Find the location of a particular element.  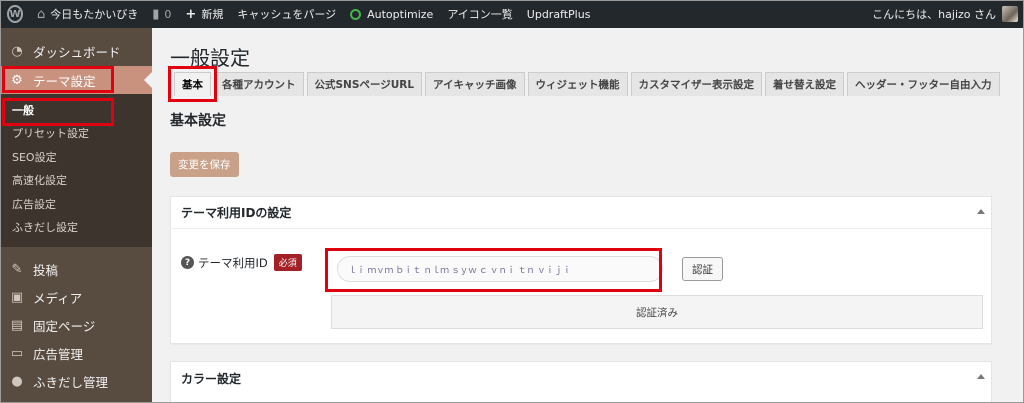

section-heading: 基本設定 is located at coordinates (198, 121).